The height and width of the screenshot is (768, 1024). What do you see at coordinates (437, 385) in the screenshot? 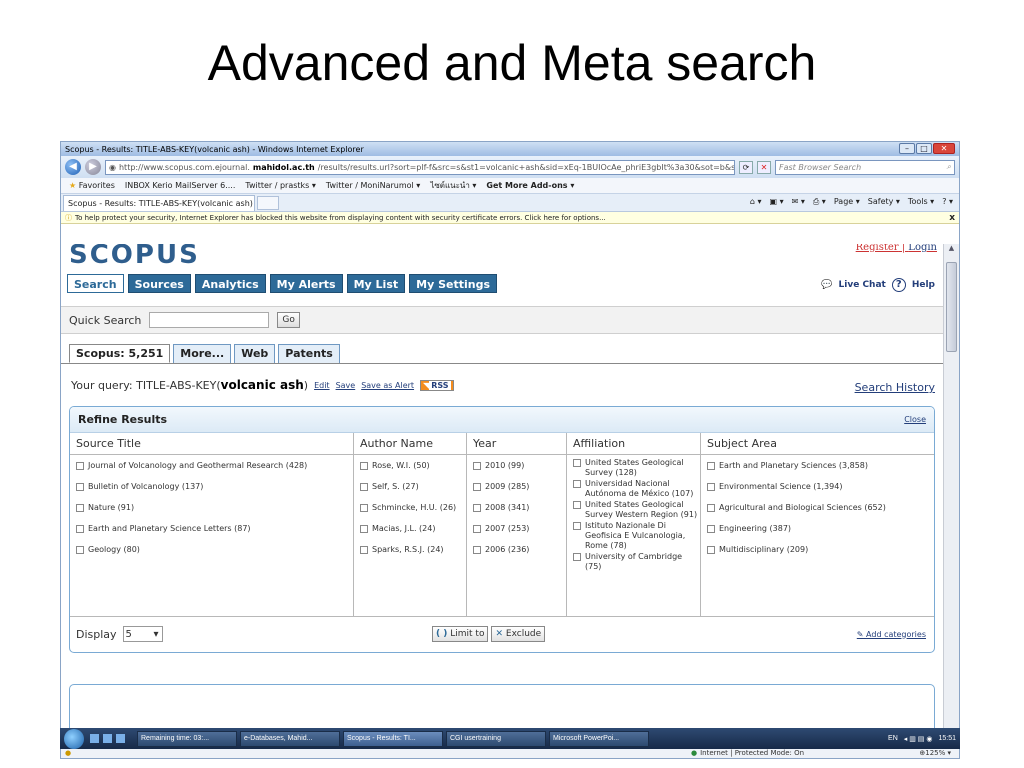
I see `rss-button: ◥ RSS` at bounding box center [437, 385].